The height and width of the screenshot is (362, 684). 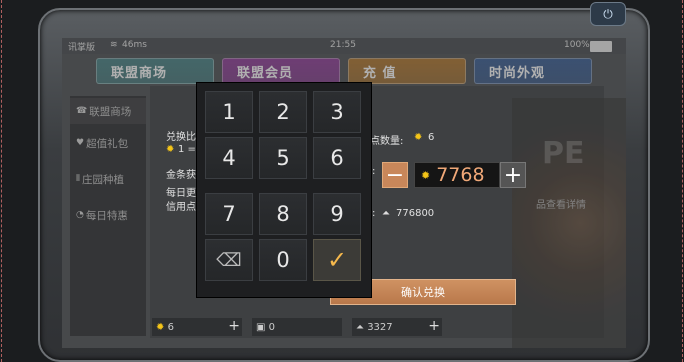 What do you see at coordinates (181, 175) in the screenshot?
I see `gold-label: 金条获` at bounding box center [181, 175].